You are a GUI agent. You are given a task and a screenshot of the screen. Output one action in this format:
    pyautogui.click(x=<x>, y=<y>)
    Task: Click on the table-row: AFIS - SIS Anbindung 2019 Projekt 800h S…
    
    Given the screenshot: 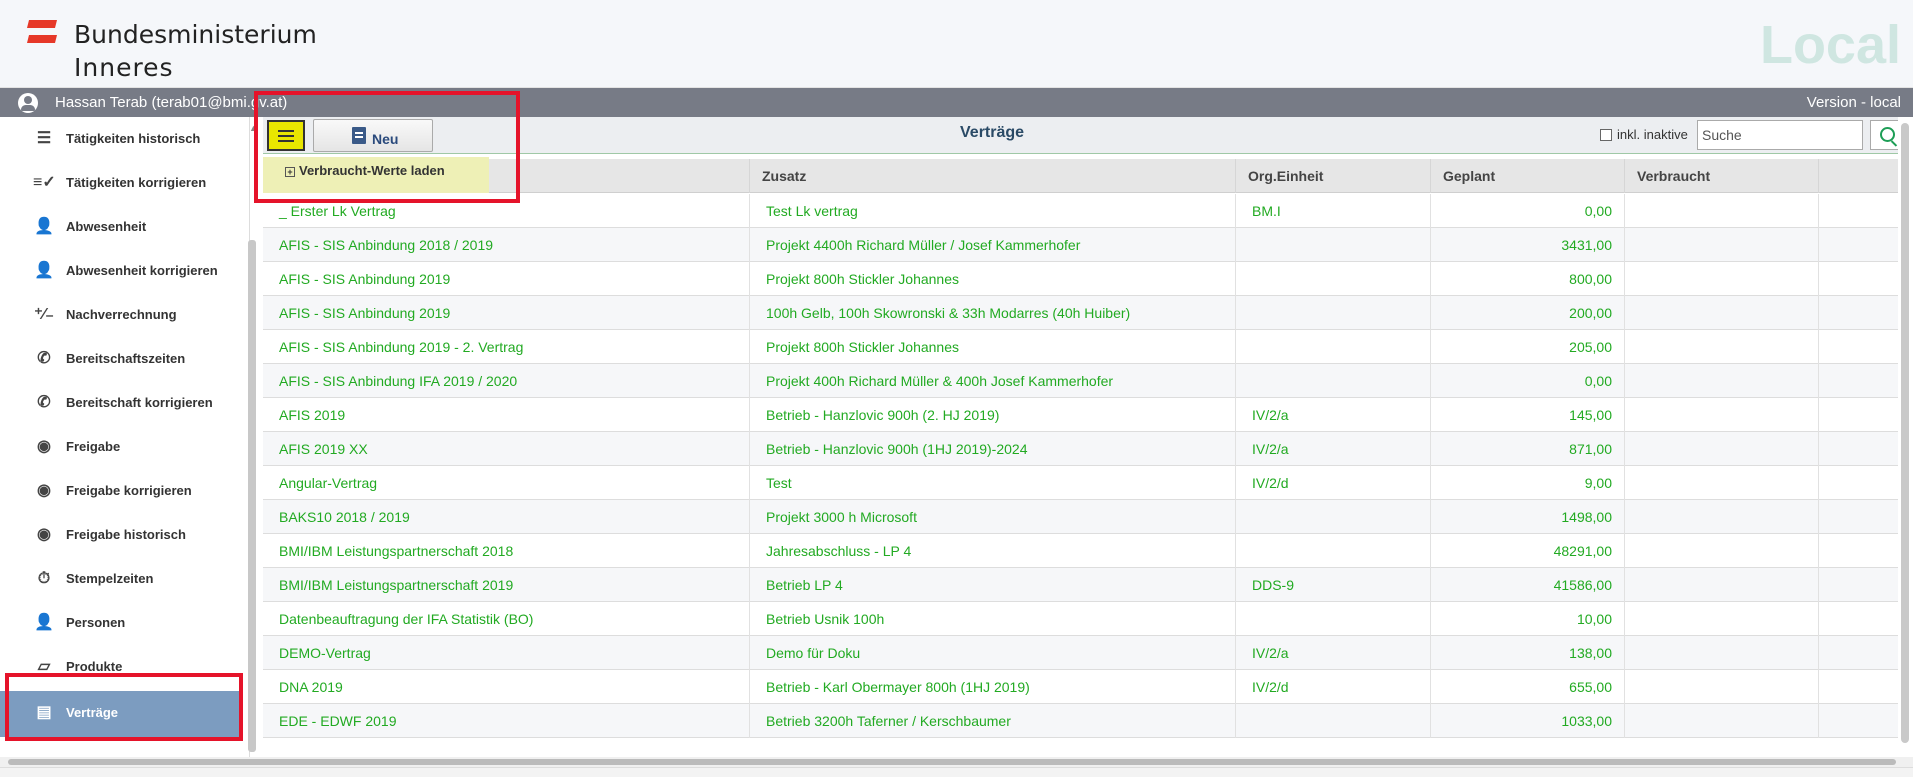 What is the action you would take?
    pyautogui.click(x=1088, y=279)
    